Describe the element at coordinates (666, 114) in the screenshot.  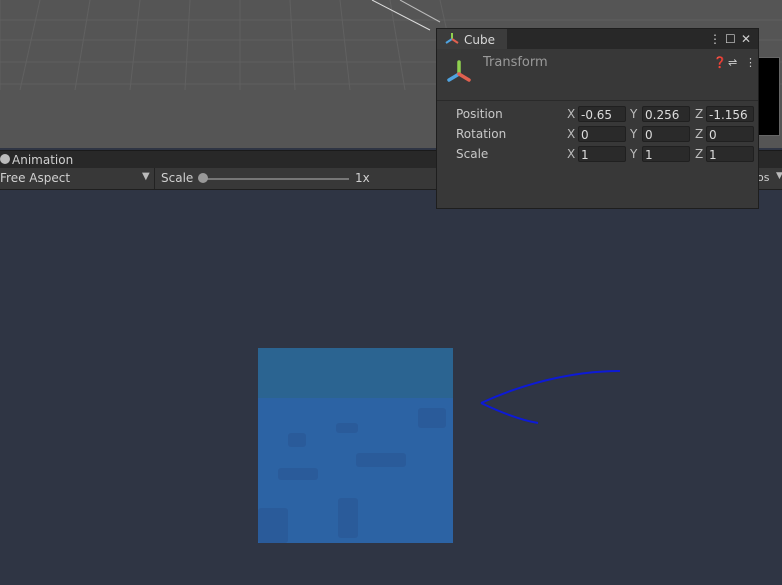
I see `position-y-field: 0.256` at that location.